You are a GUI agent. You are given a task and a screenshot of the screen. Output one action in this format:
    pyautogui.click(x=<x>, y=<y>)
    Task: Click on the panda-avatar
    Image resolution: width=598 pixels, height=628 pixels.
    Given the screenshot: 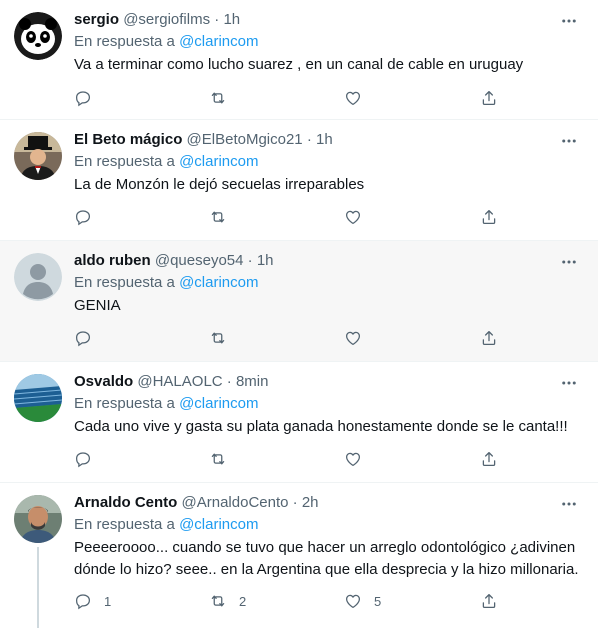 What is the action you would take?
    pyautogui.click(x=38, y=36)
    